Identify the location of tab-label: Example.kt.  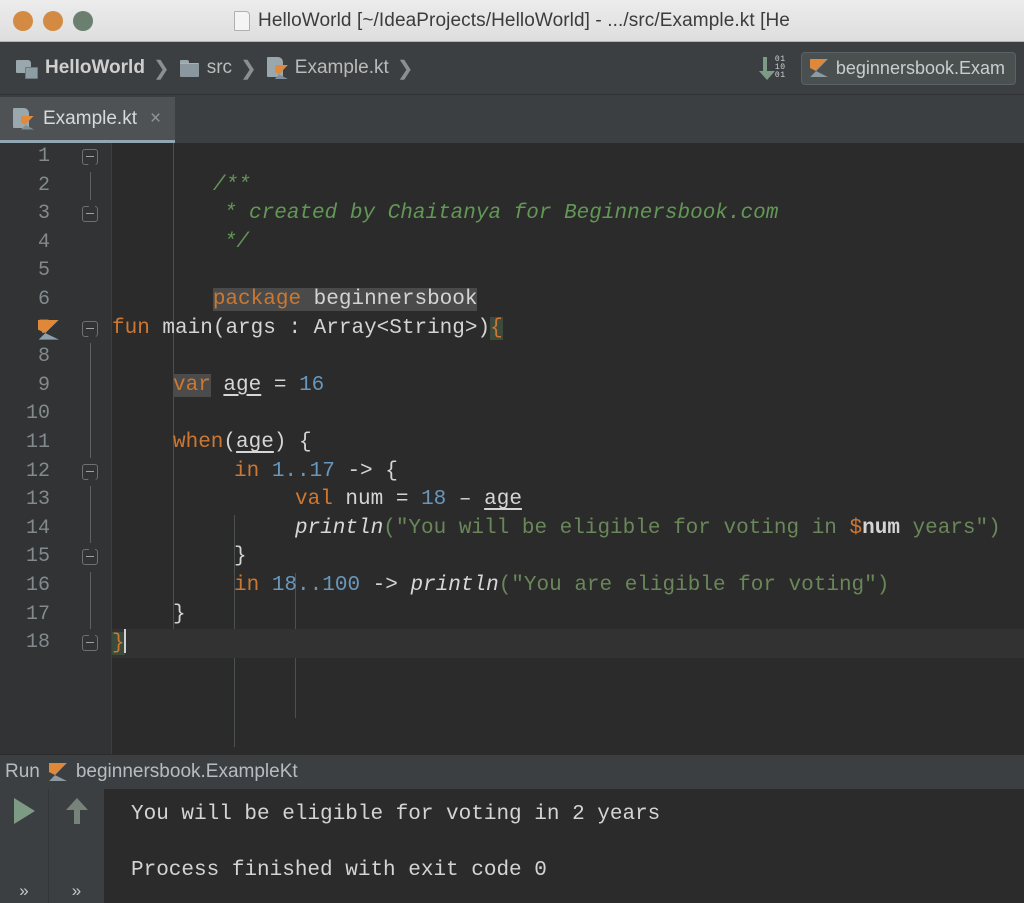
(90, 118).